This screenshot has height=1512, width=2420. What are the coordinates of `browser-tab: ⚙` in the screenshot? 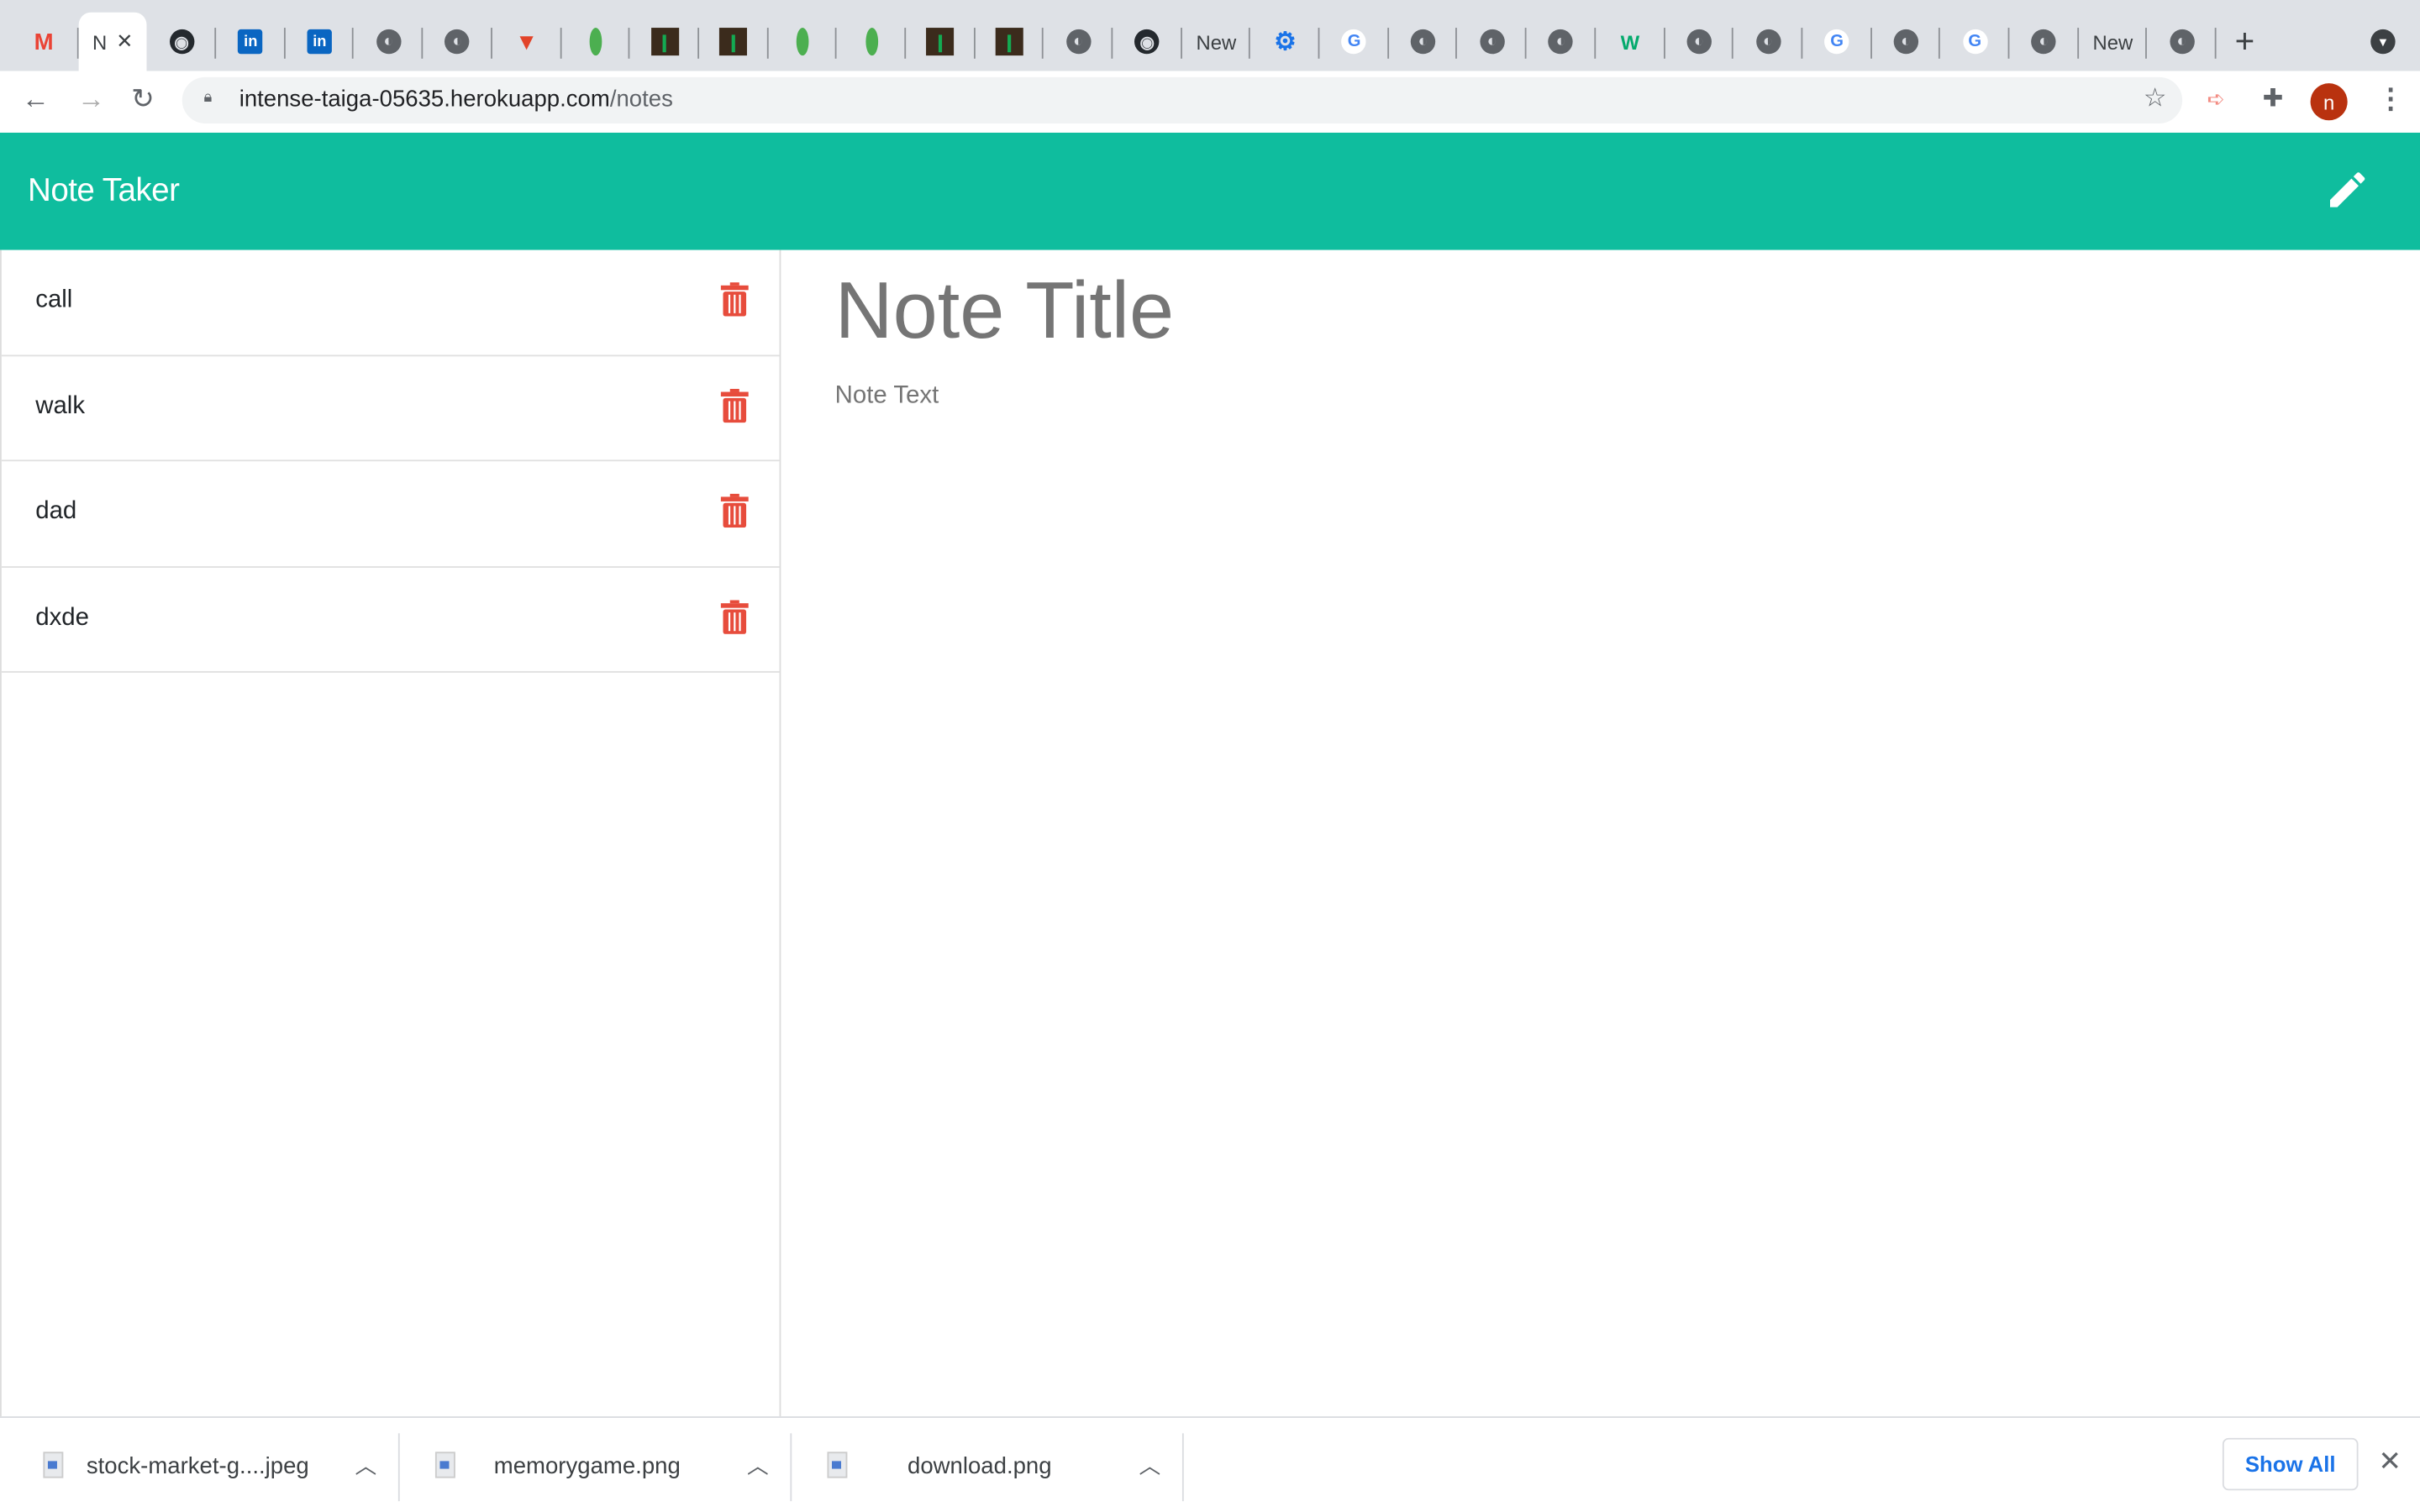 It's located at (1285, 42).